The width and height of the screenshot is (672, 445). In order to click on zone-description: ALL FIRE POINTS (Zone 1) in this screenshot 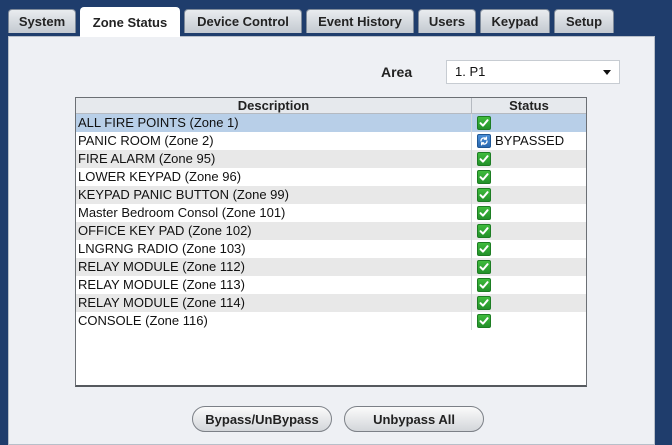, I will do `click(274, 123)`.